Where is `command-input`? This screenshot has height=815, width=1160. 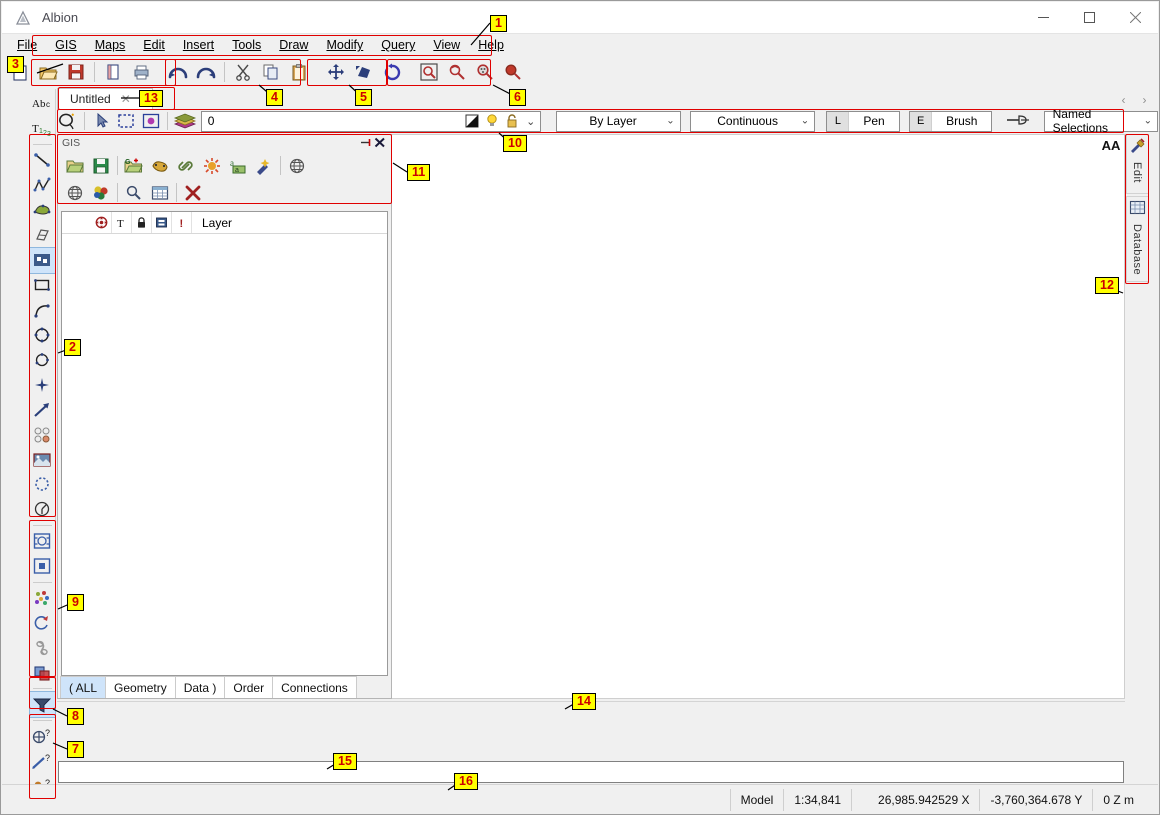
command-input is located at coordinates (591, 772).